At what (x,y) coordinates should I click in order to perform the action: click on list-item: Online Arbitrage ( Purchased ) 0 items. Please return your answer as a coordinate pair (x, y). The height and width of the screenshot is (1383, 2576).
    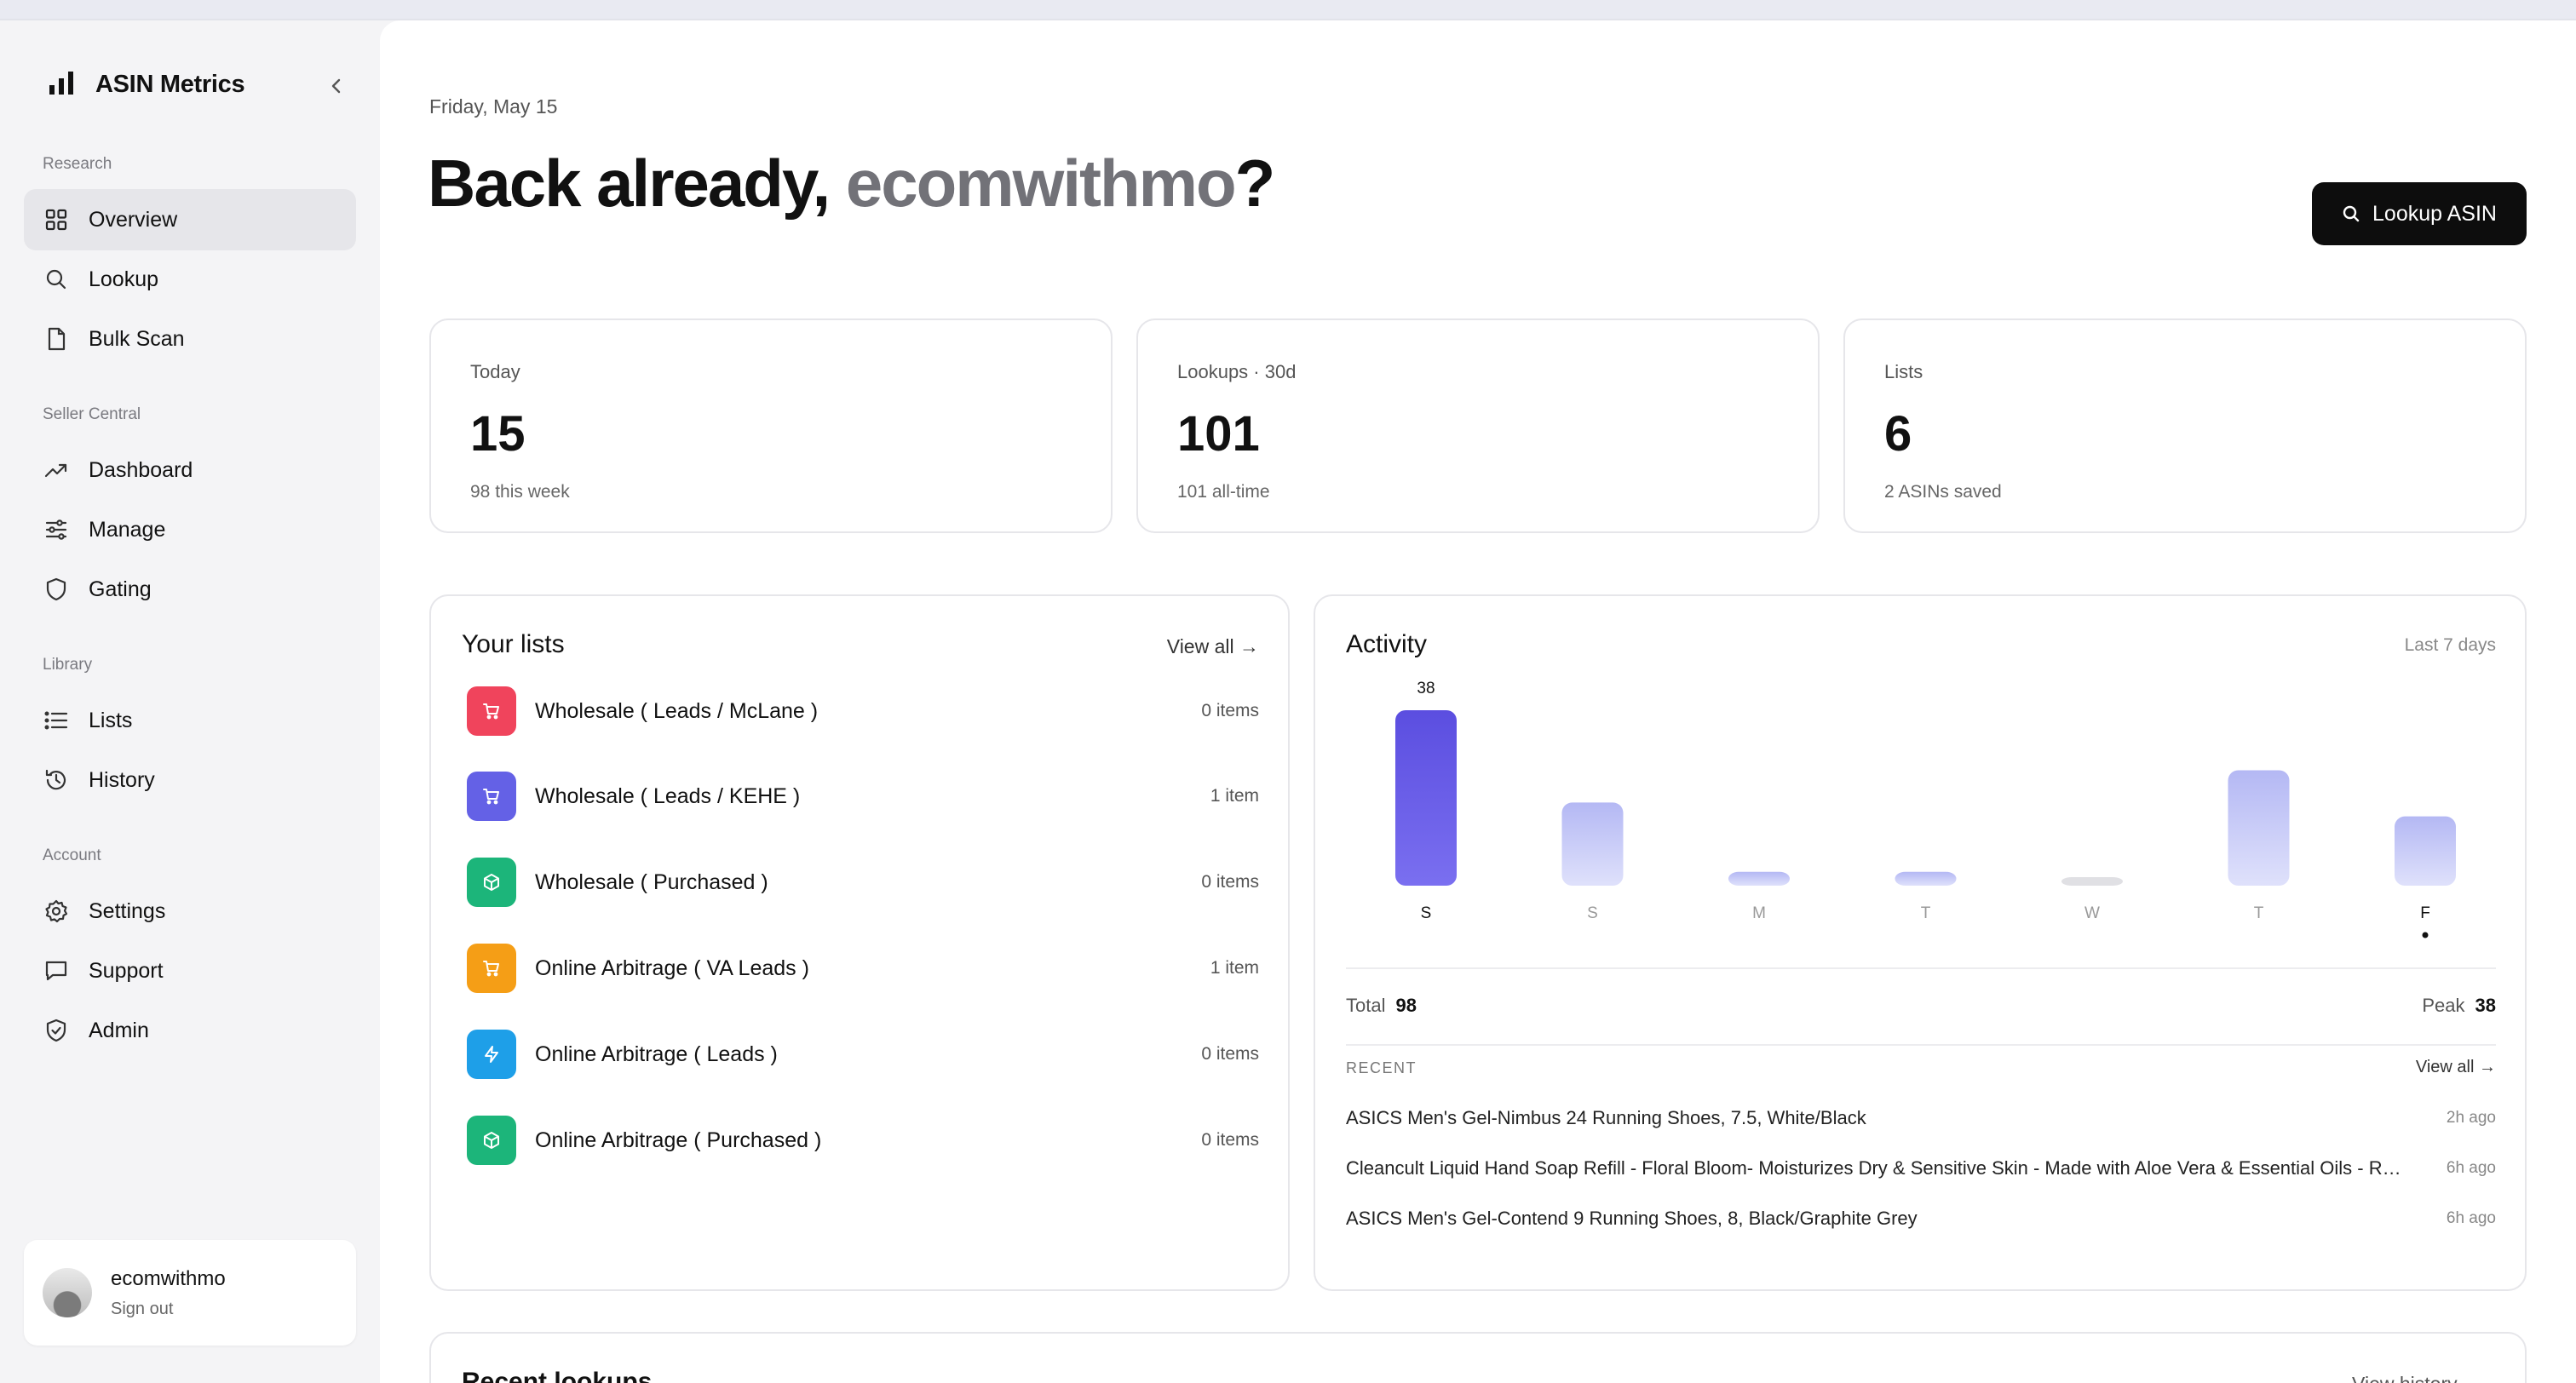
    Looking at the image, I should click on (863, 1140).